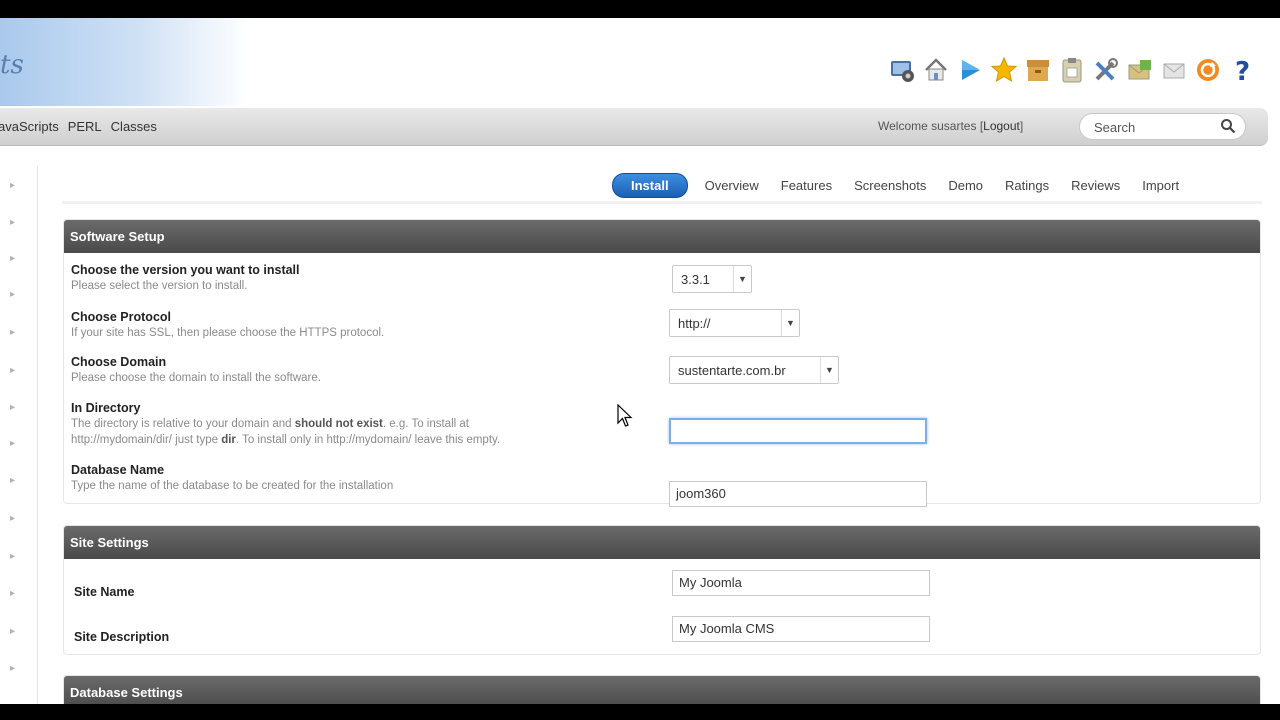 This screenshot has width=1280, height=720. I want to click on protocol-value: http://, so click(694, 323).